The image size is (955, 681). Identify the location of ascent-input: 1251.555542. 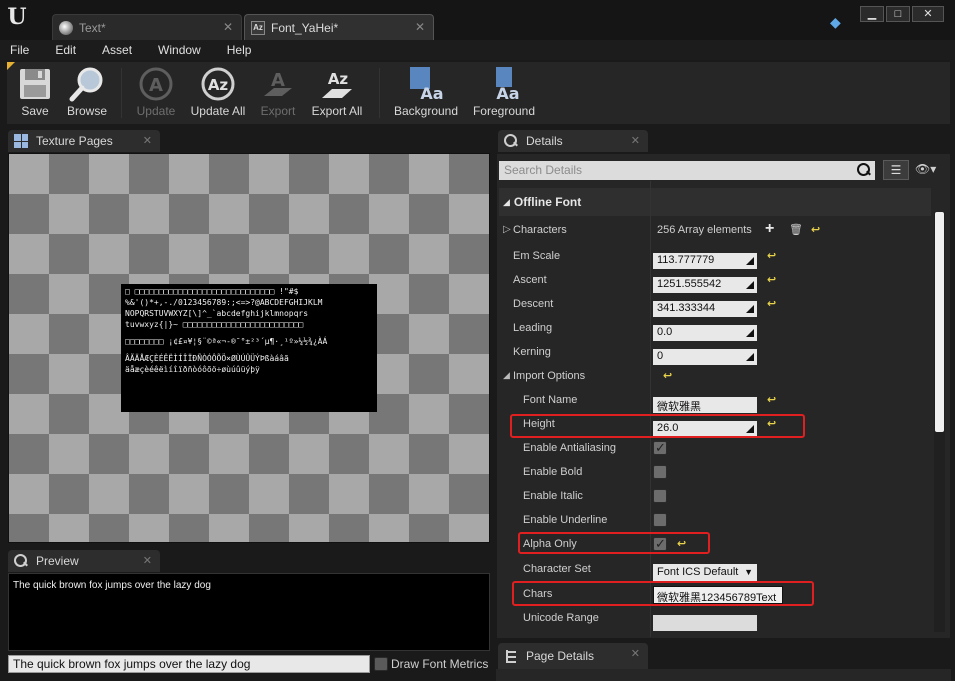
(705, 285).